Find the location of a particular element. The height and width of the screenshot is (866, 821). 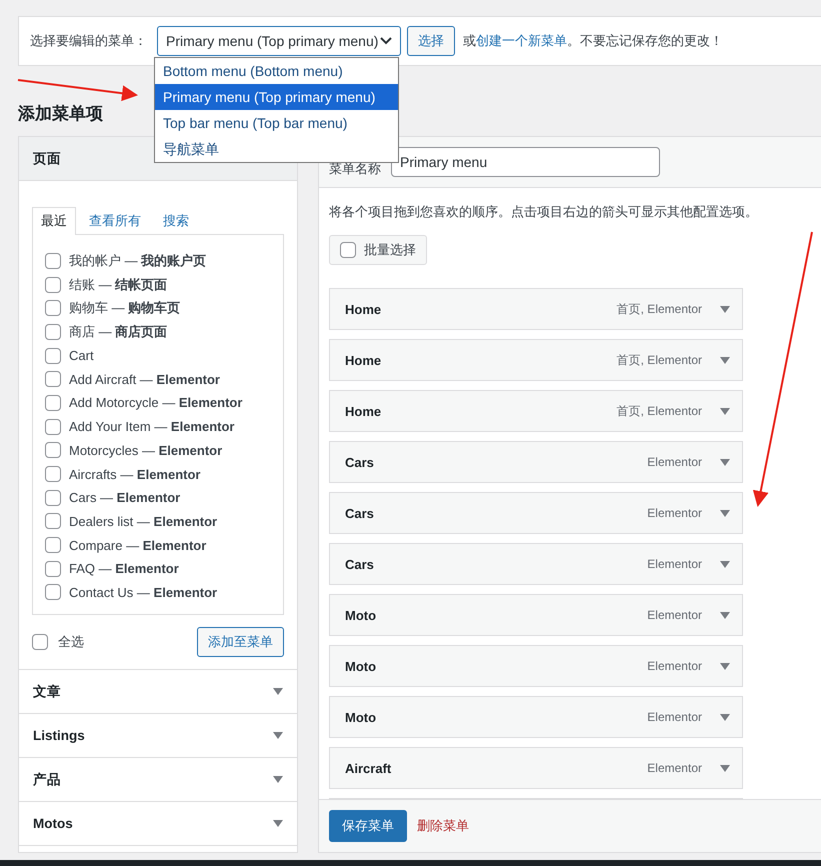

page-label: 结账 — 结帐页面 is located at coordinates (118, 285).